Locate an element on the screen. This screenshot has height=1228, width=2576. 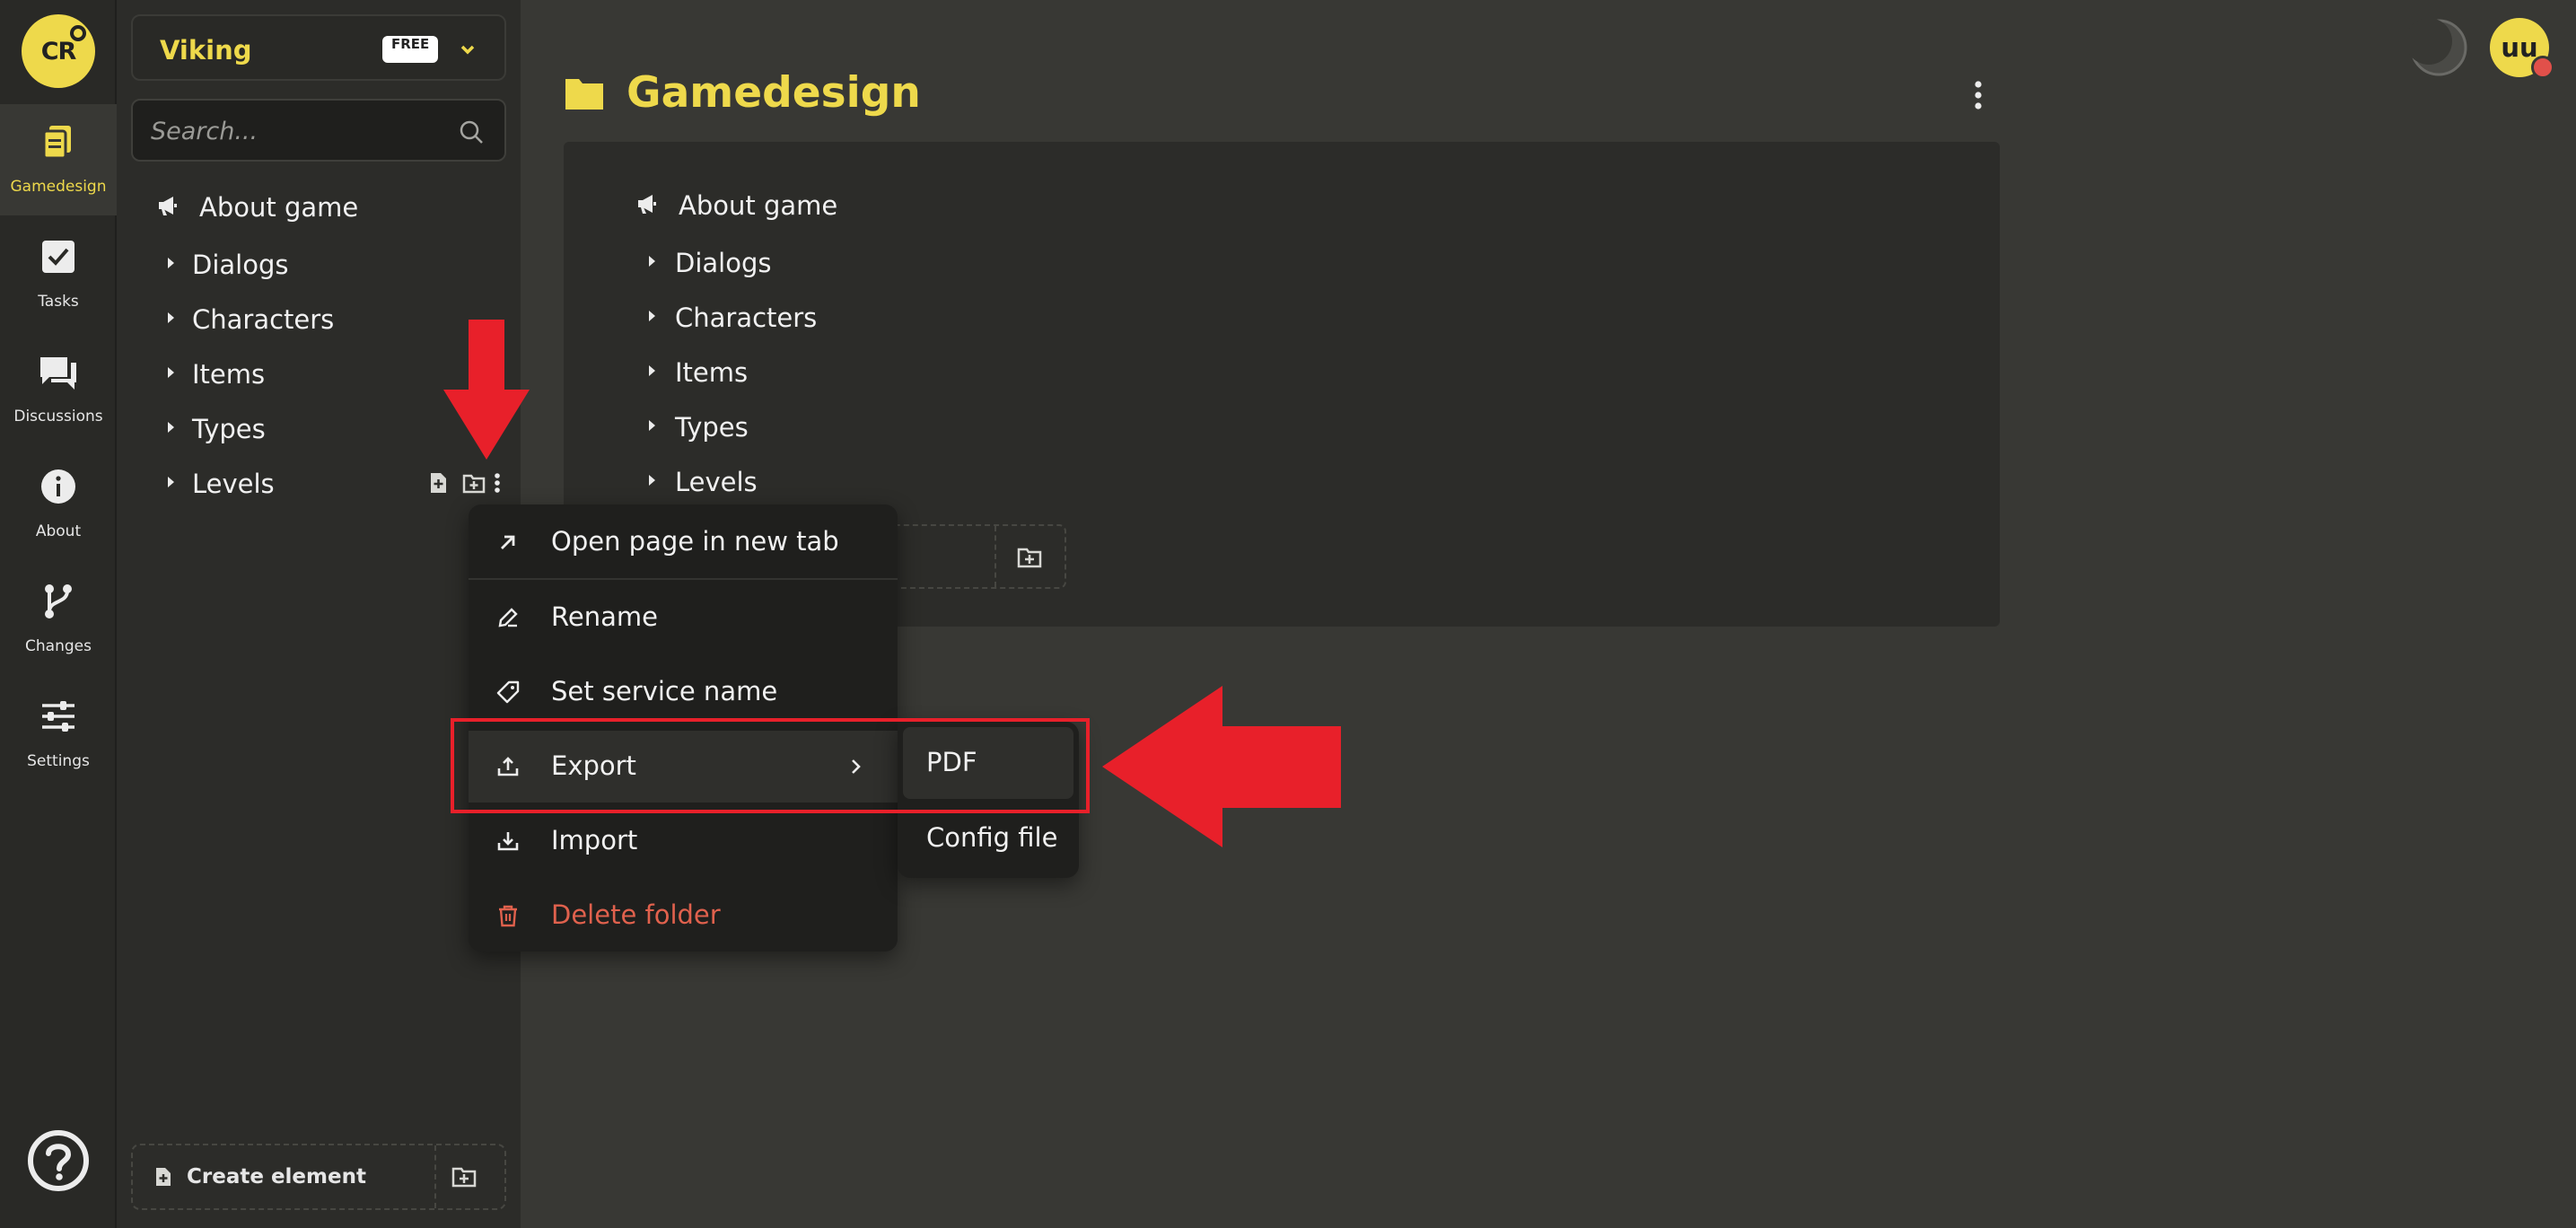
rail-label: Tasks is located at coordinates (58, 302).